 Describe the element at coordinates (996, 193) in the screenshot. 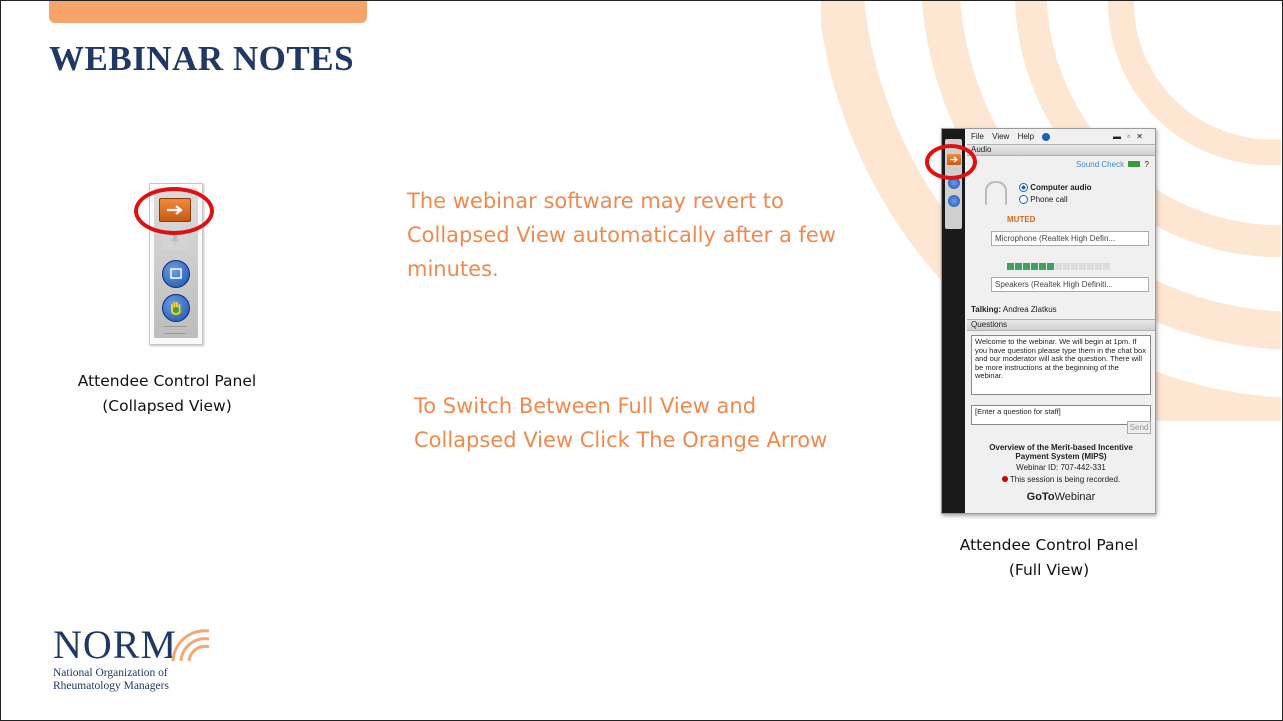

I see `headset-icon` at that location.